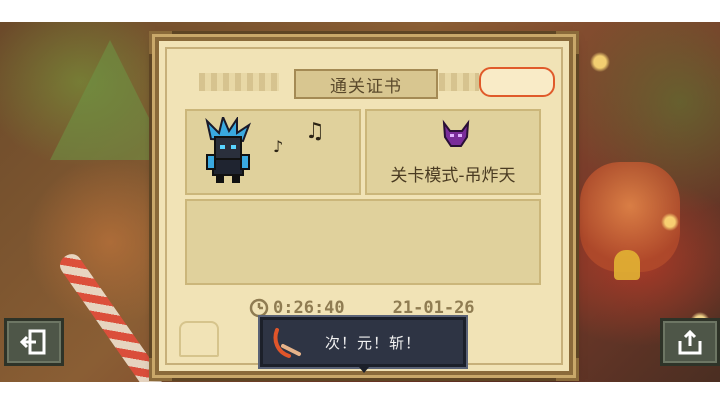 The height and width of the screenshot is (404, 720). What do you see at coordinates (228, 150) in the screenshot?
I see `hero-sprite-icon` at bounding box center [228, 150].